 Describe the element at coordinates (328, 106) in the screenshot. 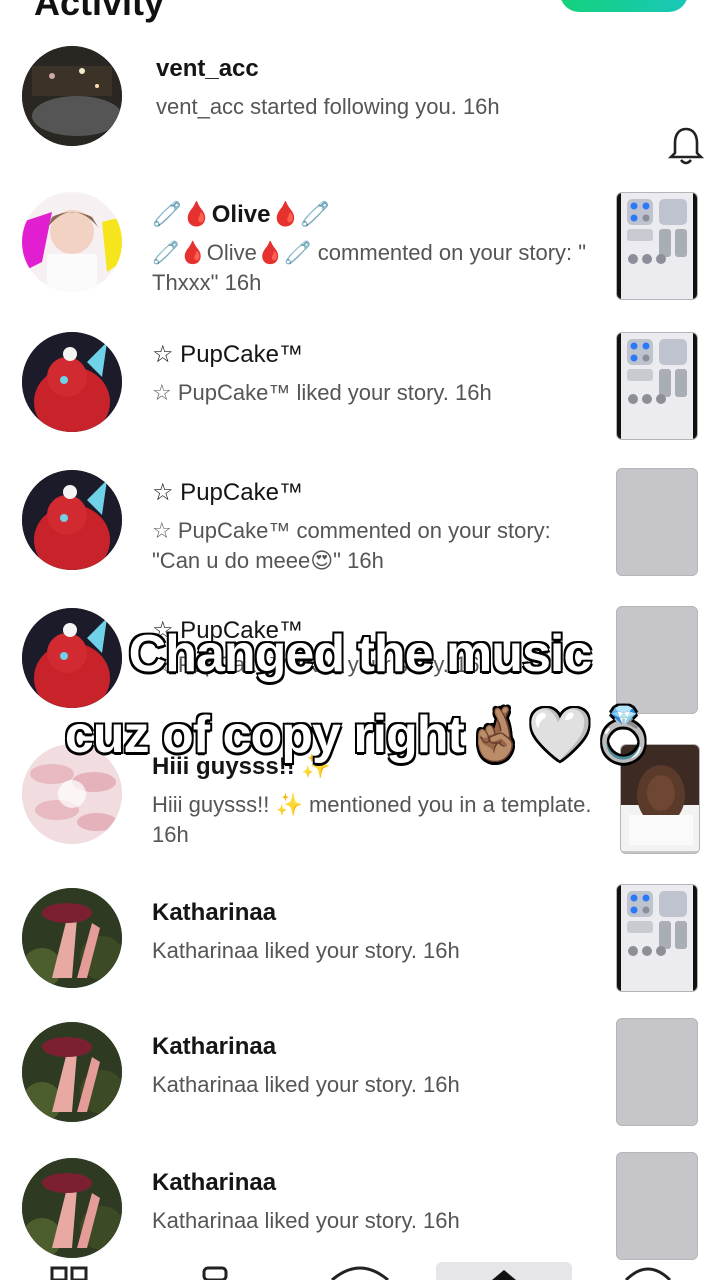

I see `notification-text: vent_acc started following you. 16h` at that location.